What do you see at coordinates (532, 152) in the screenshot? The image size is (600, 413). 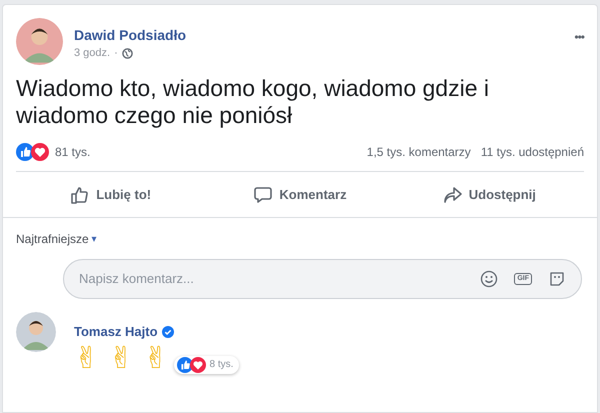 I see `shares-count: 11 tys. udostępnień` at bounding box center [532, 152].